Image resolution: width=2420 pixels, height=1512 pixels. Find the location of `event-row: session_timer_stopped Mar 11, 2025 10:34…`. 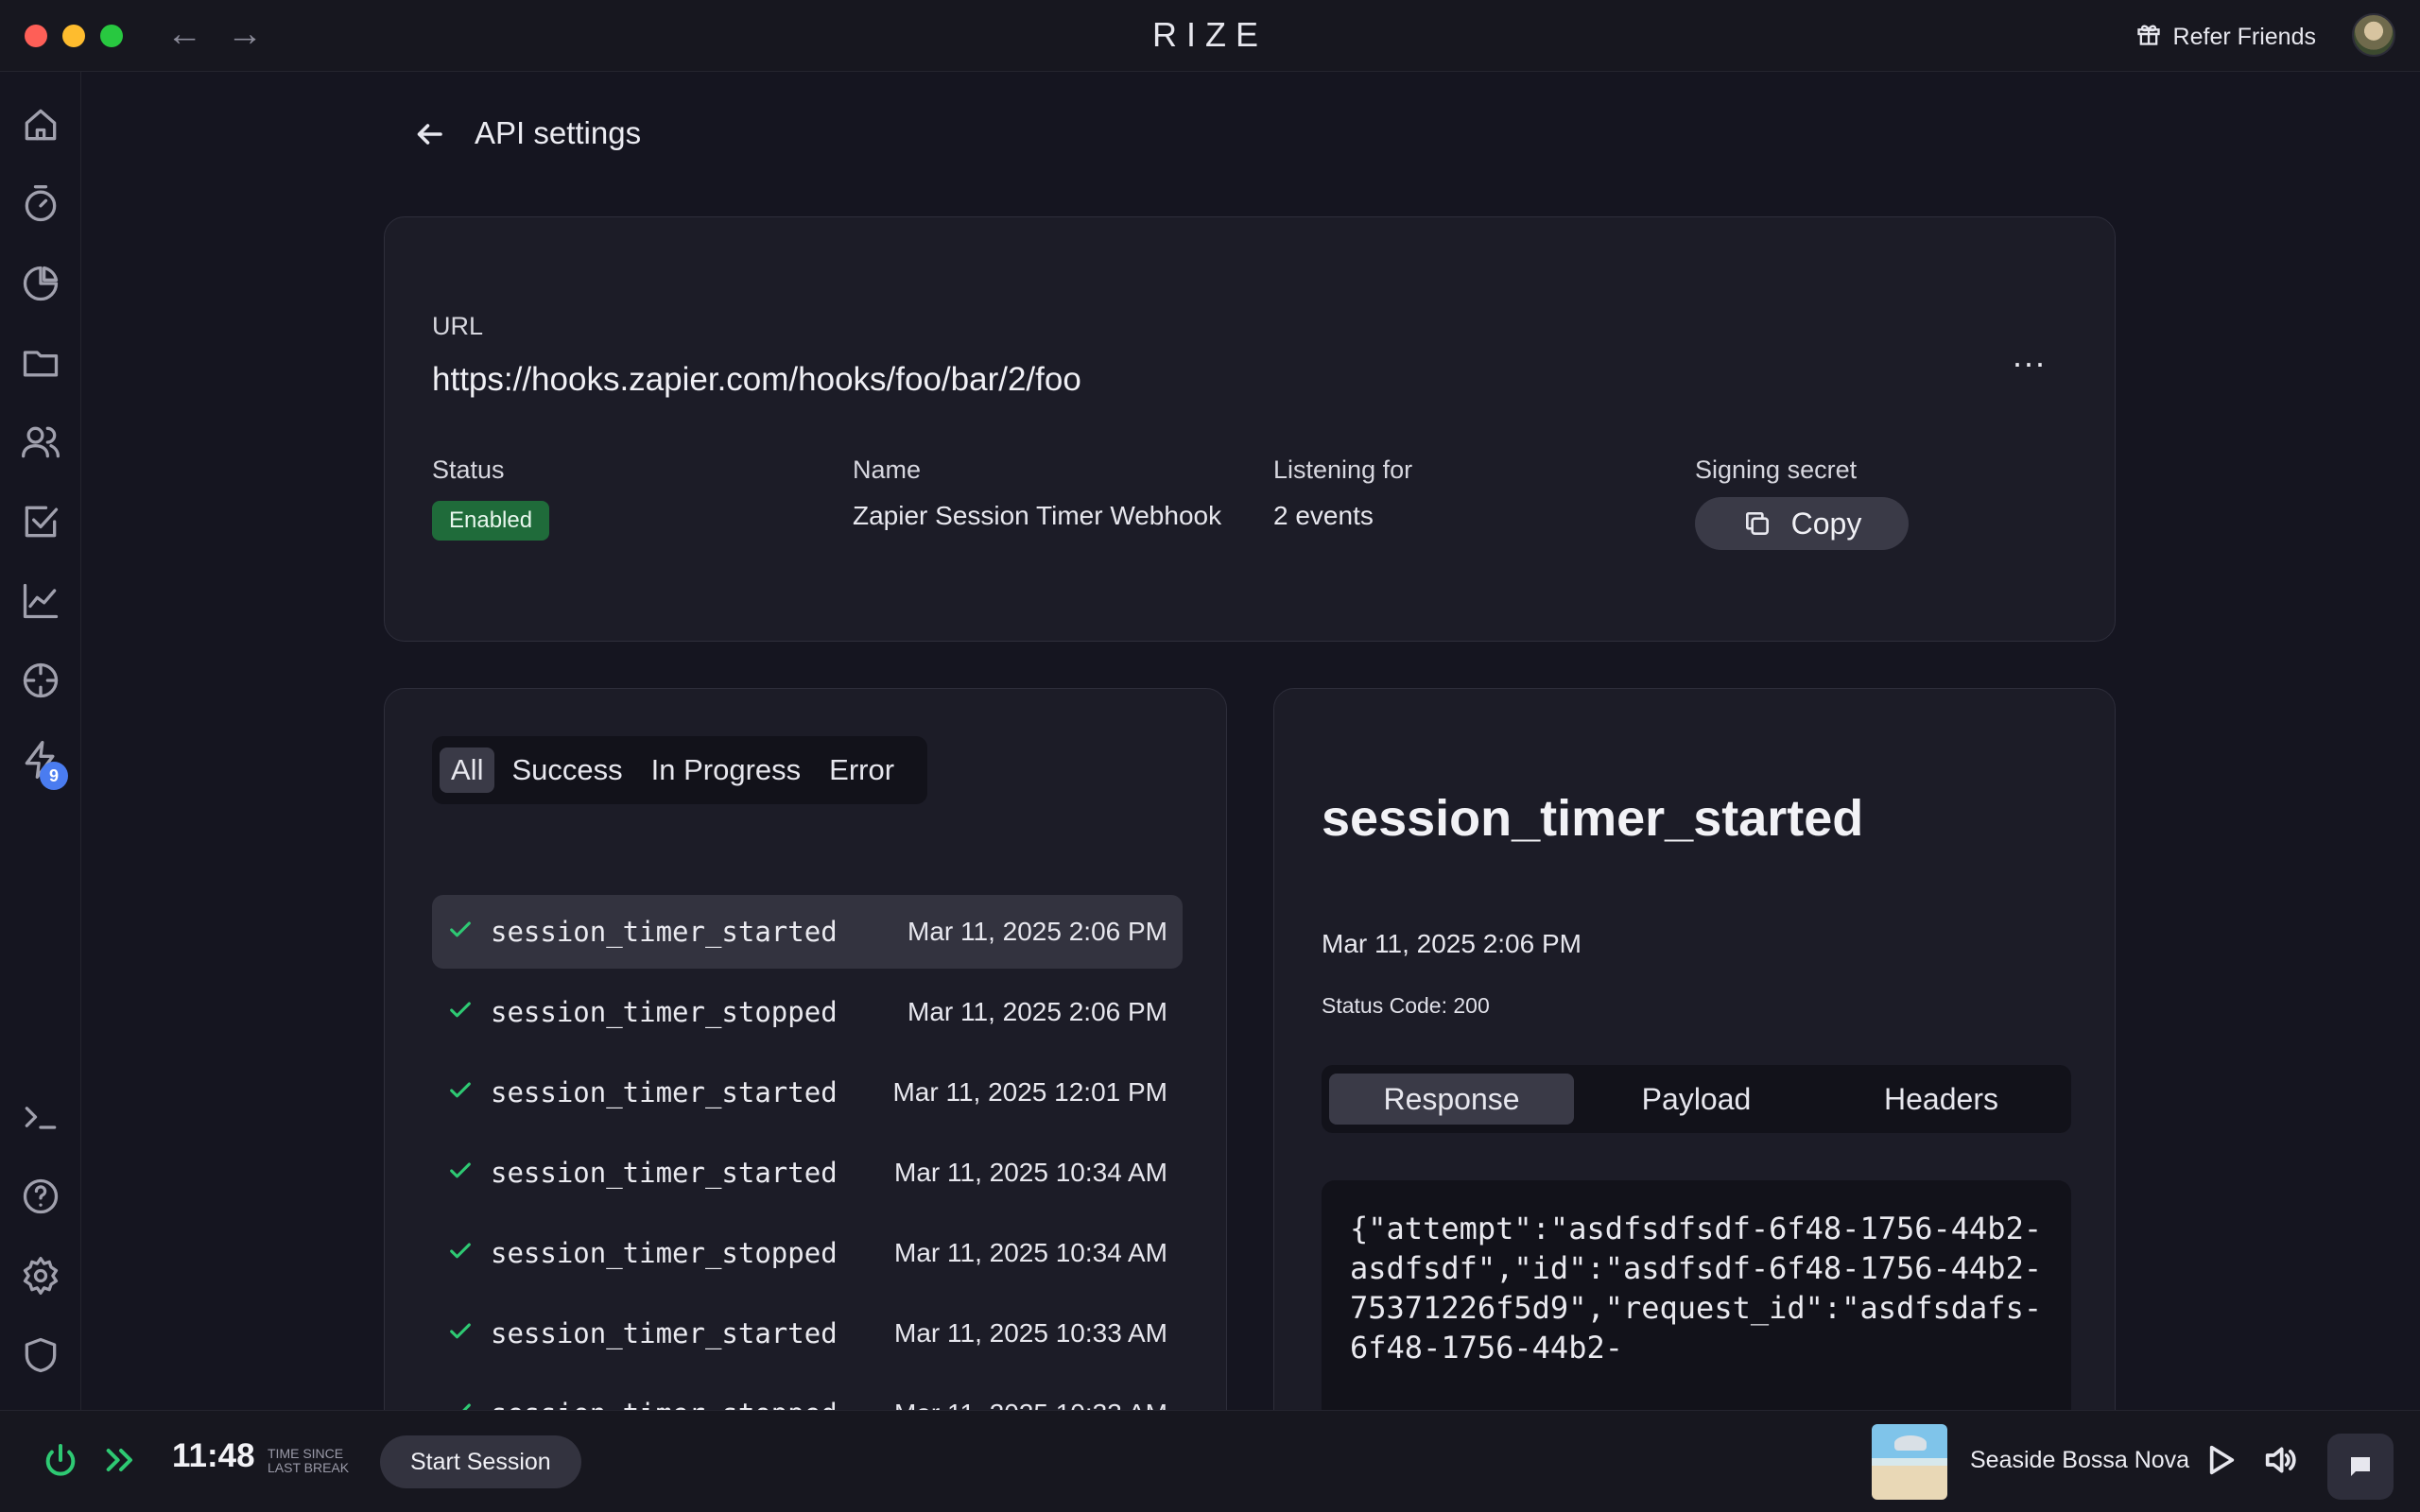

event-row: session_timer_stopped Mar 11, 2025 10:34… is located at coordinates (807, 1253).